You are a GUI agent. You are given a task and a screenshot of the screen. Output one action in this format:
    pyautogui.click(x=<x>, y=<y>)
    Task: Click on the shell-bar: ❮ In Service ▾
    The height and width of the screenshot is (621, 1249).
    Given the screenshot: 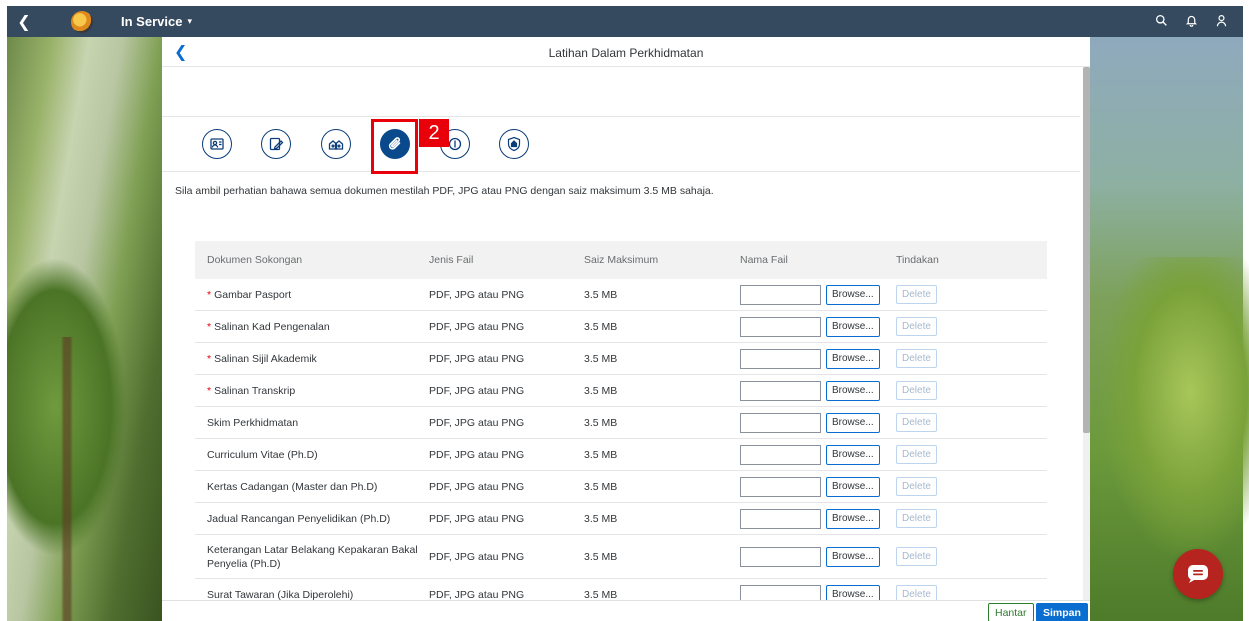 What is the action you would take?
    pyautogui.click(x=625, y=21)
    